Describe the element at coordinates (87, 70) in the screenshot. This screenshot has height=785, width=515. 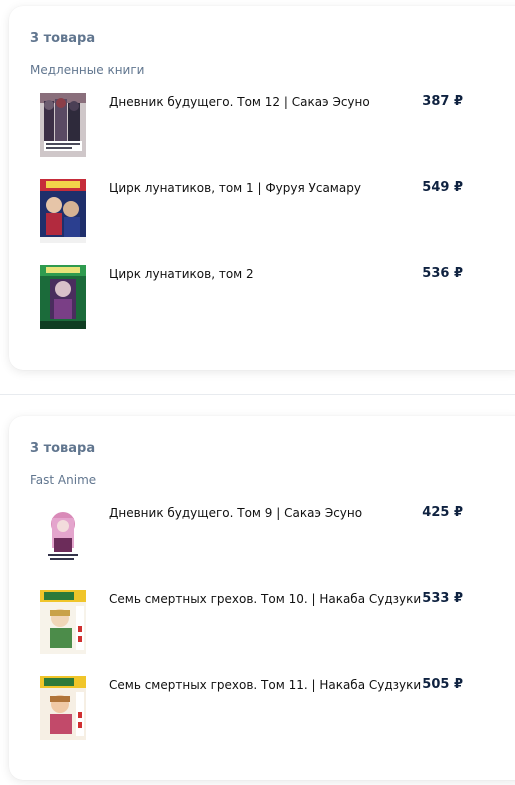
I see `seller-name: Медленные книги` at that location.